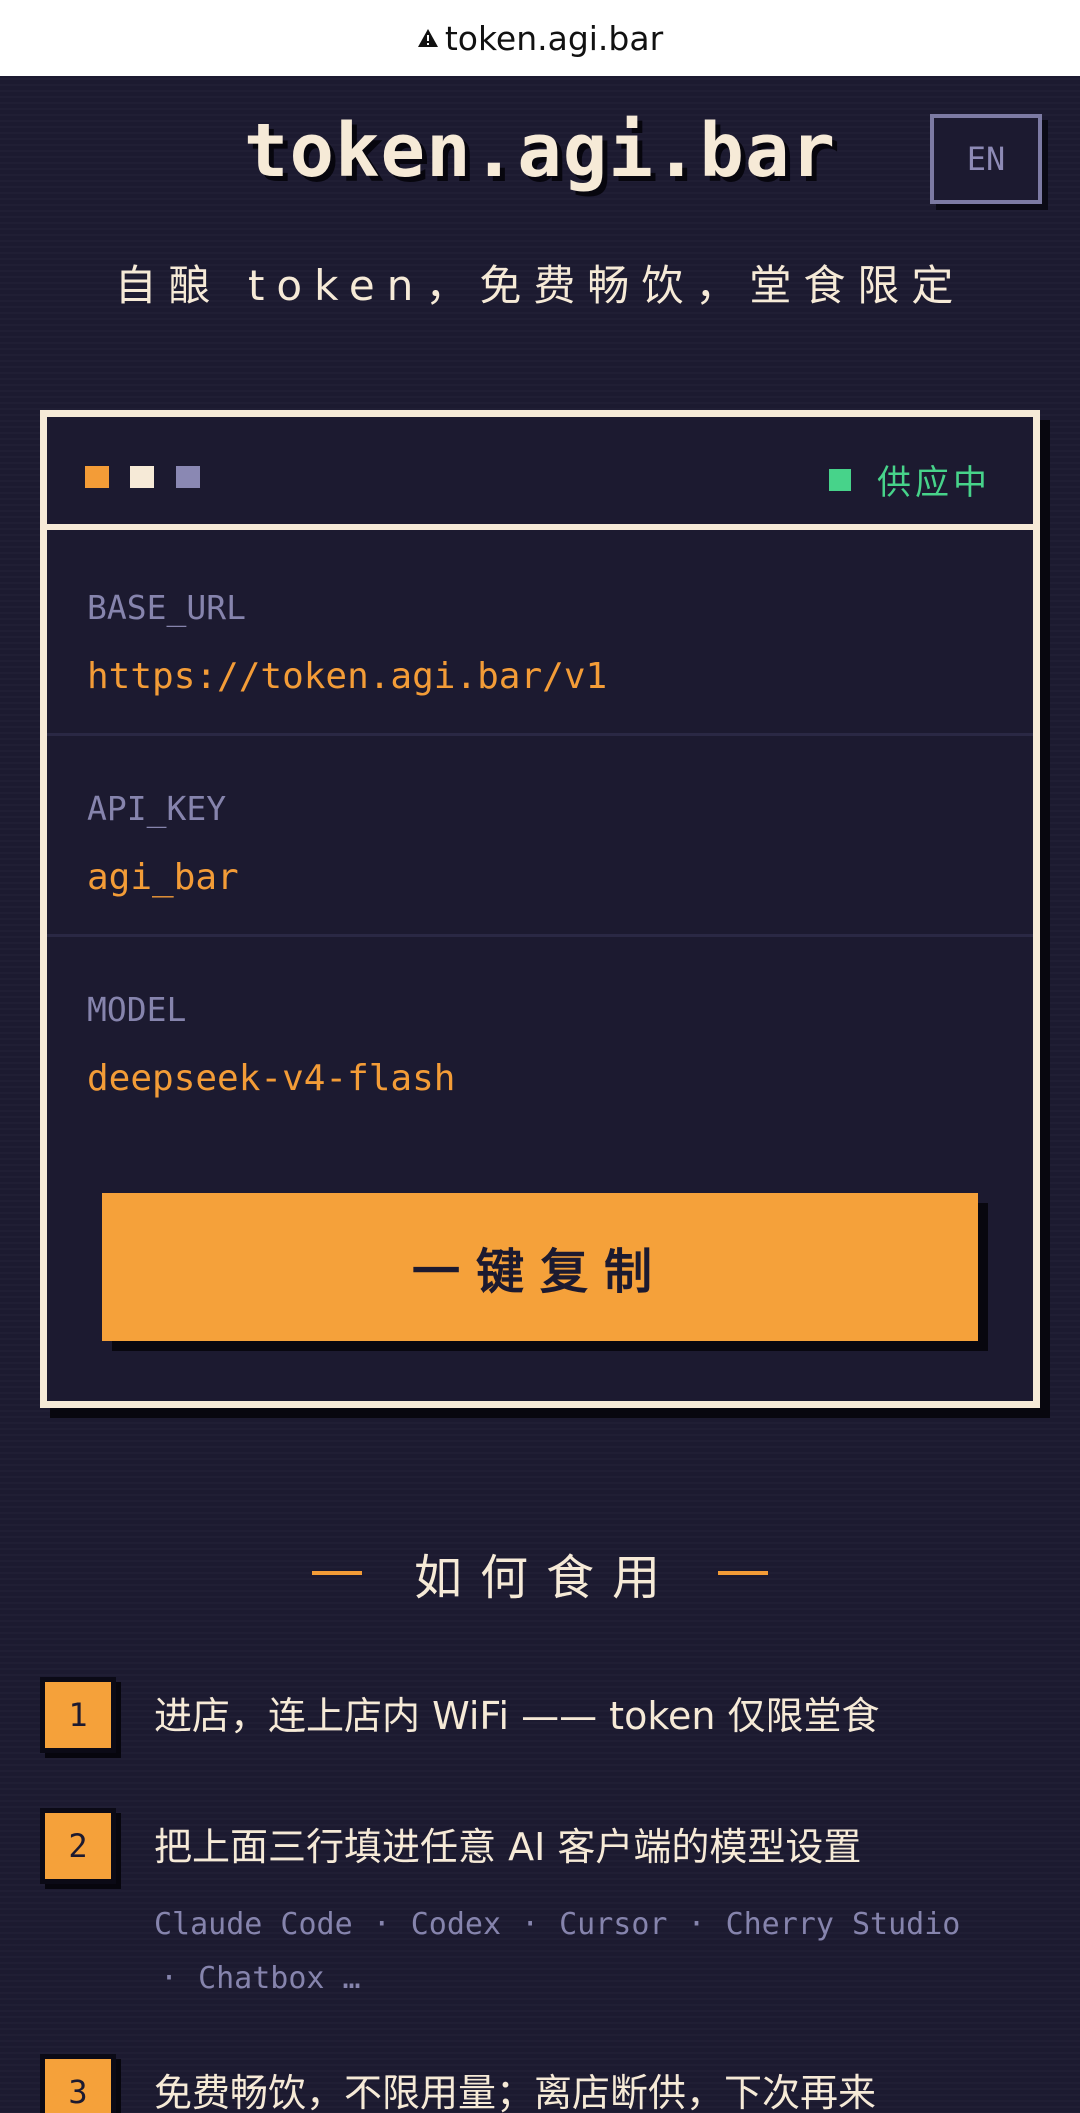 The image size is (1080, 2113). I want to click on client-name: Codex, so click(456, 1924).